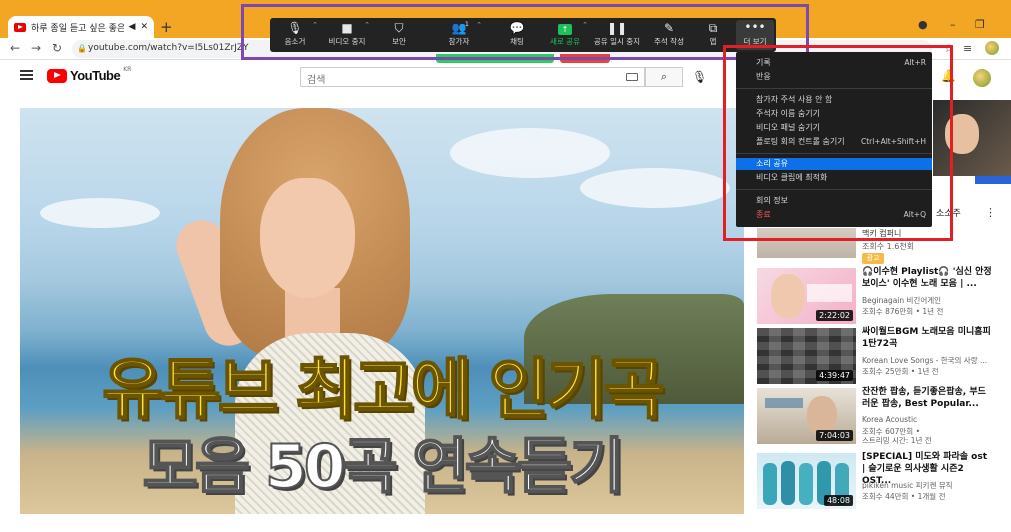  I want to click on video-duration: 7:04:03, so click(834, 435).